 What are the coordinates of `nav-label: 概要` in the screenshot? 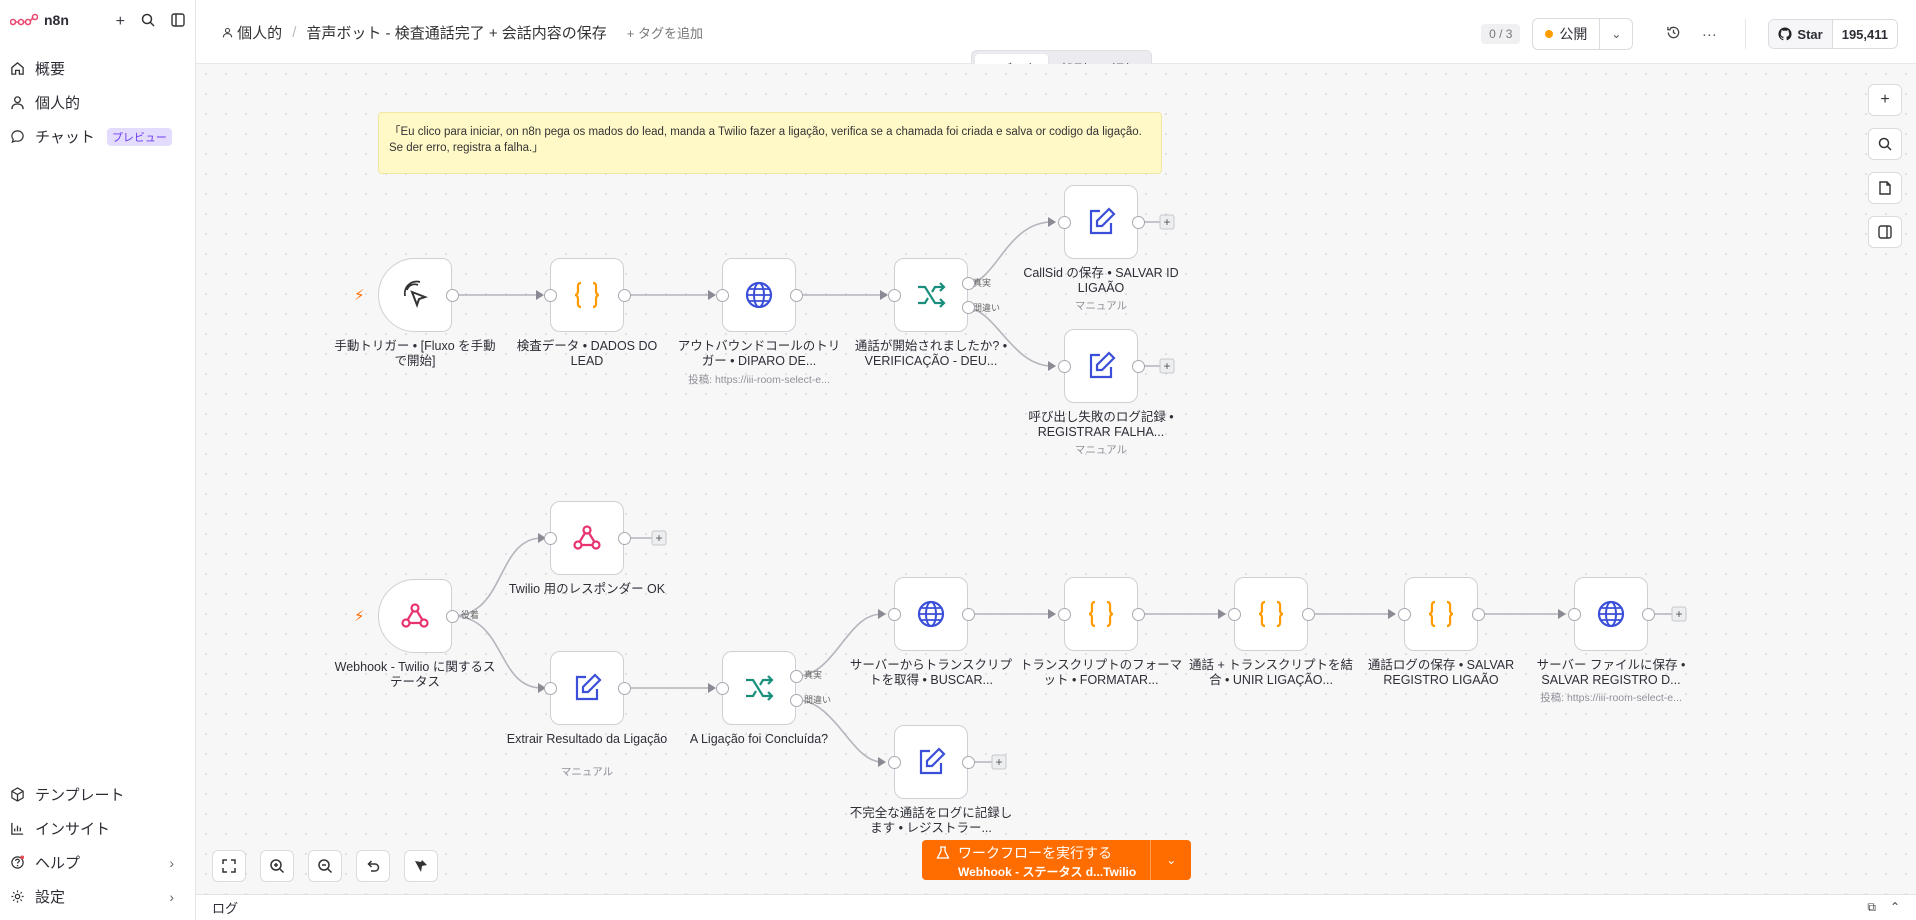 It's located at (50, 69).